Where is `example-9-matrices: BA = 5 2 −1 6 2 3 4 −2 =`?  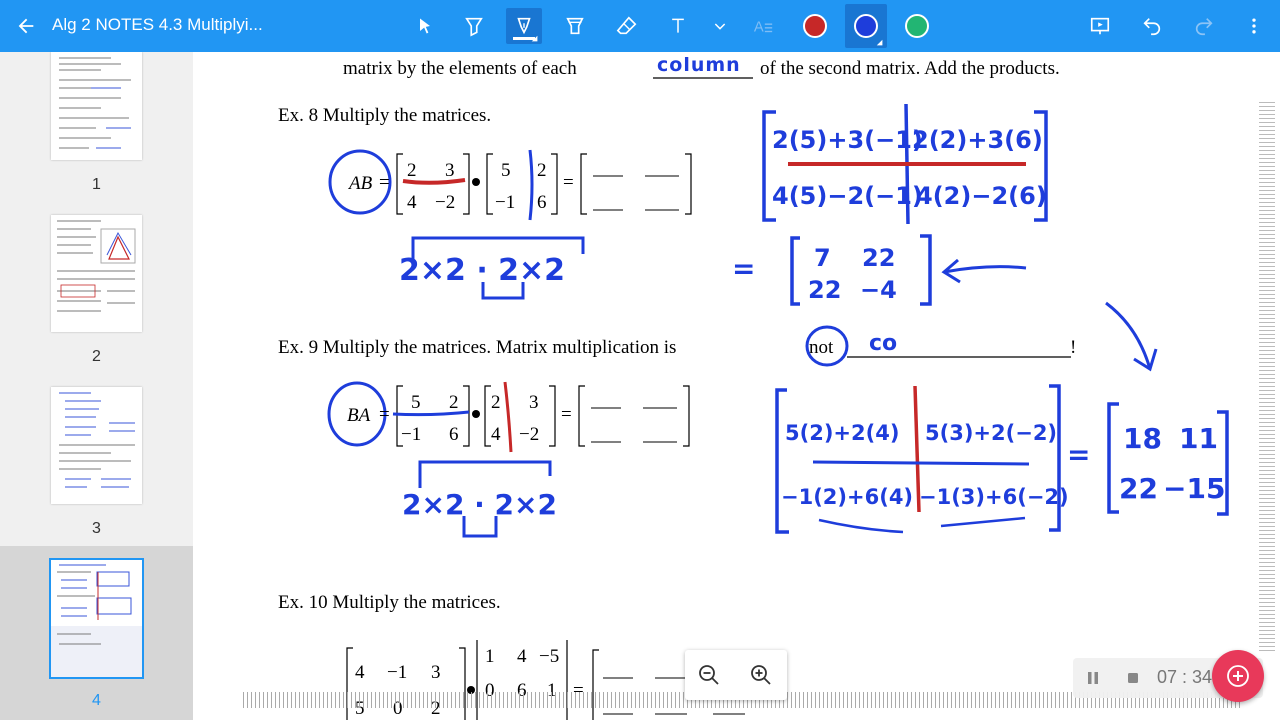
example-9-matrices: BA = 5 2 −1 6 2 3 4 −2 = is located at coordinates (508, 417).